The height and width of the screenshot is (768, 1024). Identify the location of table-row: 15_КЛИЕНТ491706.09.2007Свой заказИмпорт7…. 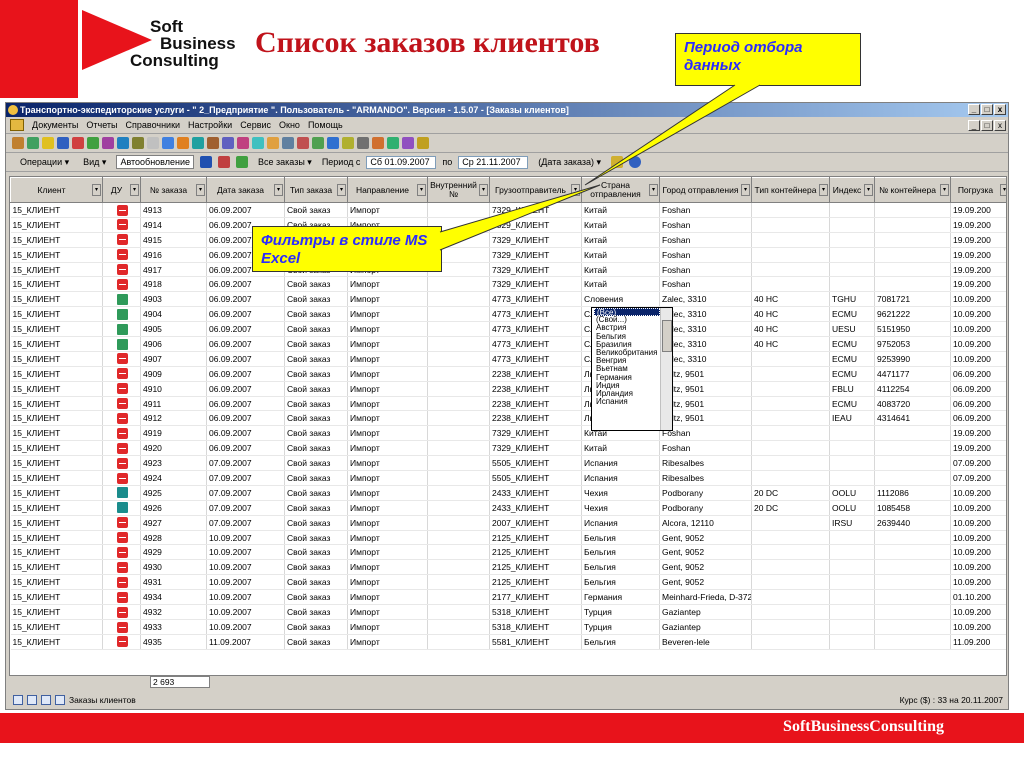
(508, 270).